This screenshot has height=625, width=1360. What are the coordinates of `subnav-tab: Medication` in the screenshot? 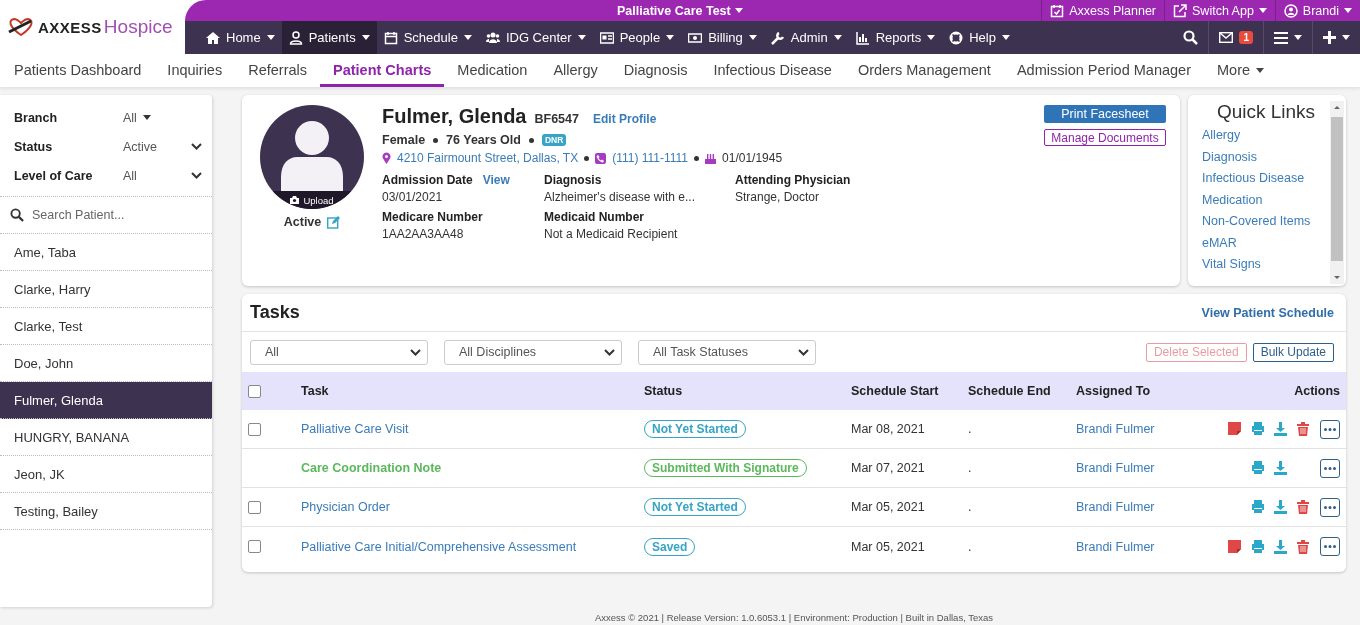 It's located at (492, 71).